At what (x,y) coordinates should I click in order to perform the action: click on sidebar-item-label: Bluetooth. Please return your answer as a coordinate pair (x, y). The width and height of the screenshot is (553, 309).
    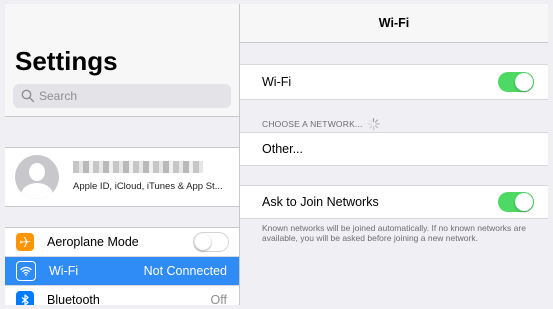
    Looking at the image, I should click on (73, 299).